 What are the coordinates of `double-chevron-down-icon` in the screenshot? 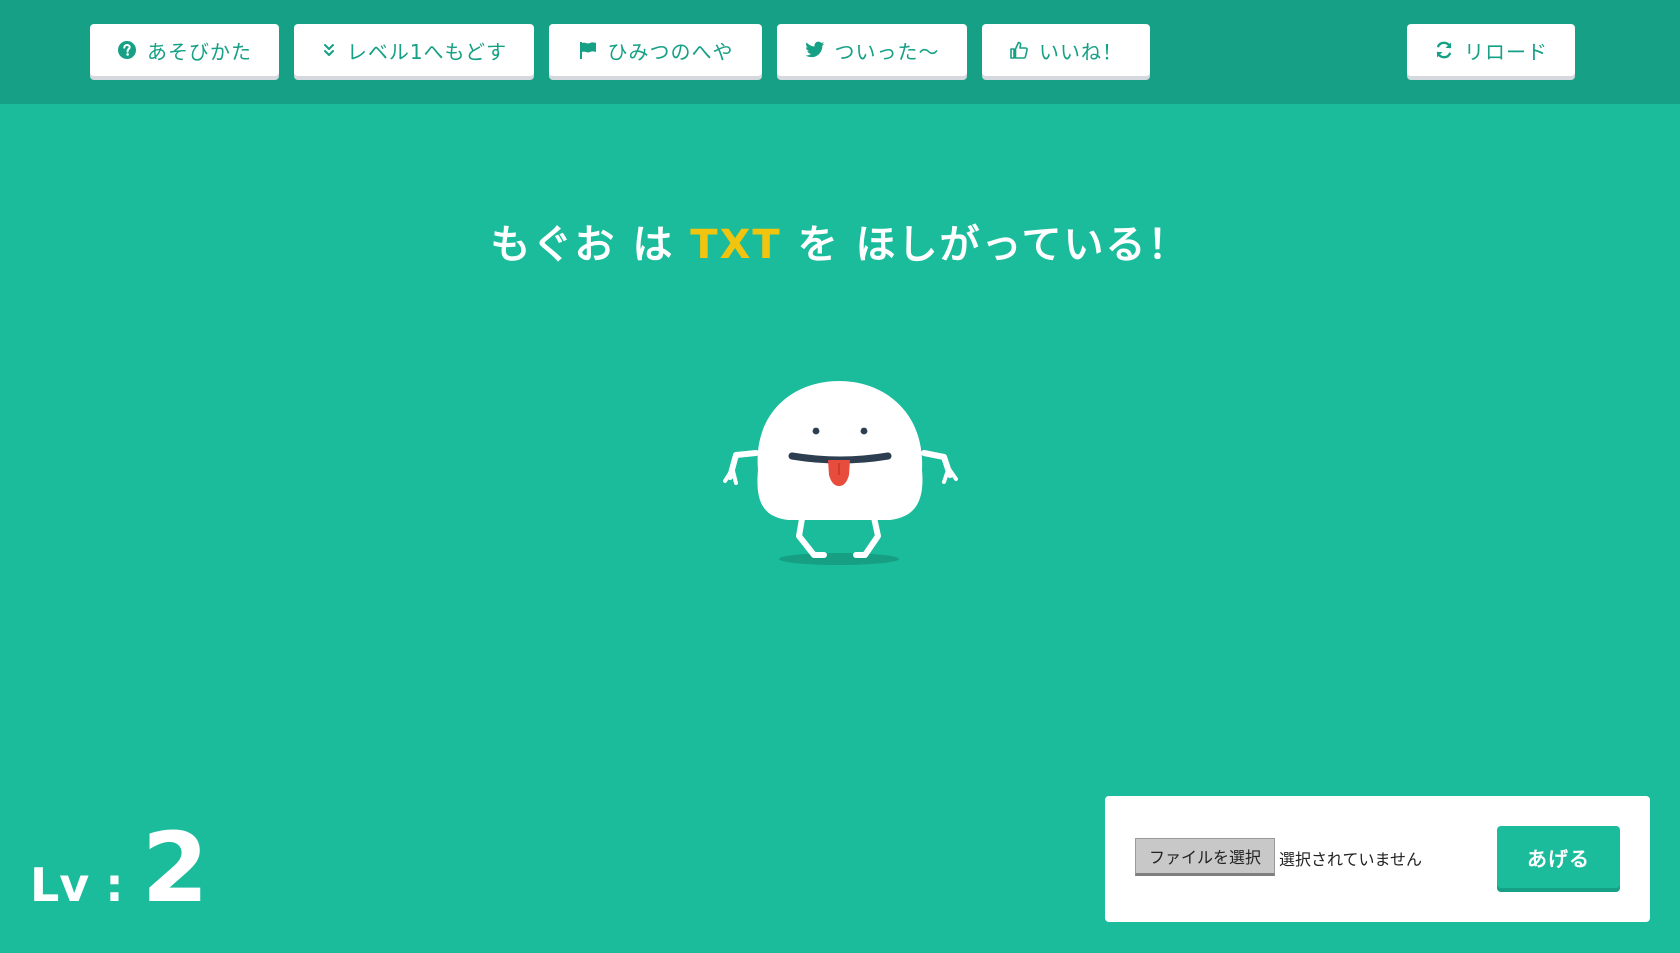 It's located at (329, 50).